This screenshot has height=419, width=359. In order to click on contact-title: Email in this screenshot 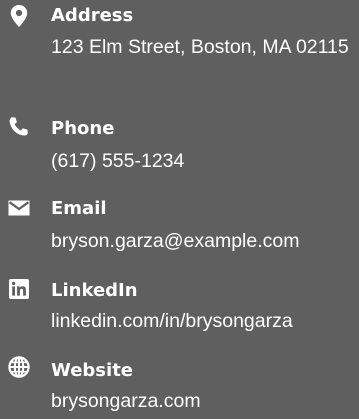, I will do `click(79, 208)`.